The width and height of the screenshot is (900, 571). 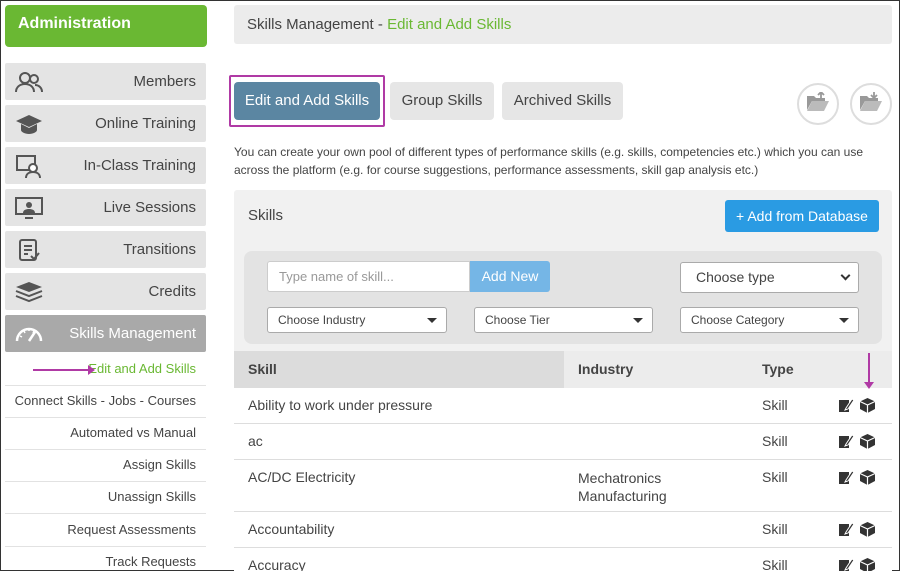 What do you see at coordinates (29, 82) in the screenshot?
I see `members-icon` at bounding box center [29, 82].